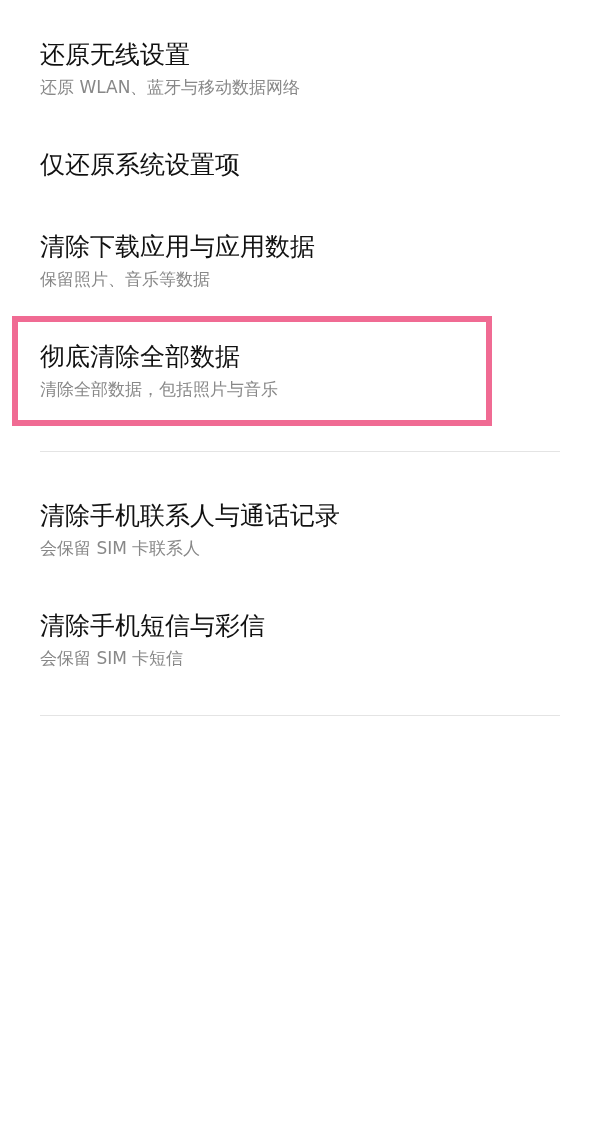 The height and width of the screenshot is (1139, 600). I want to click on item-title: 清除下载应用与应用数据, so click(178, 247).